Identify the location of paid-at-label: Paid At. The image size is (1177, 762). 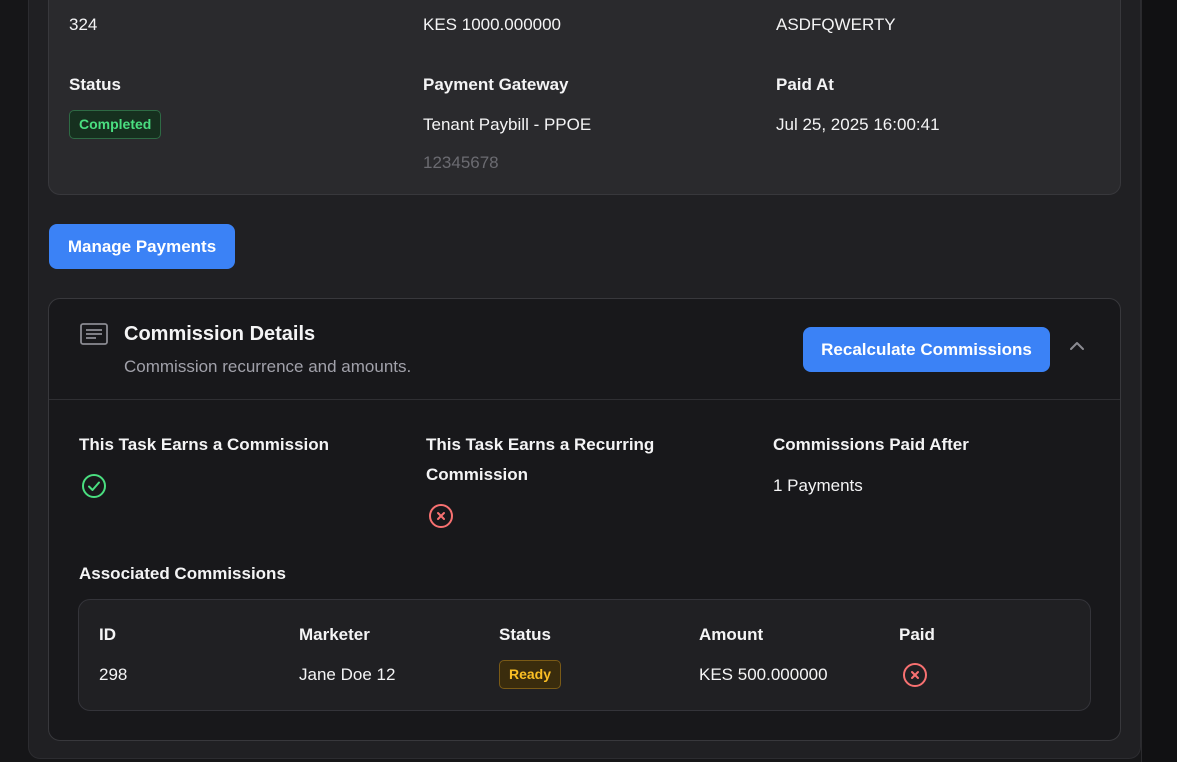
(805, 84).